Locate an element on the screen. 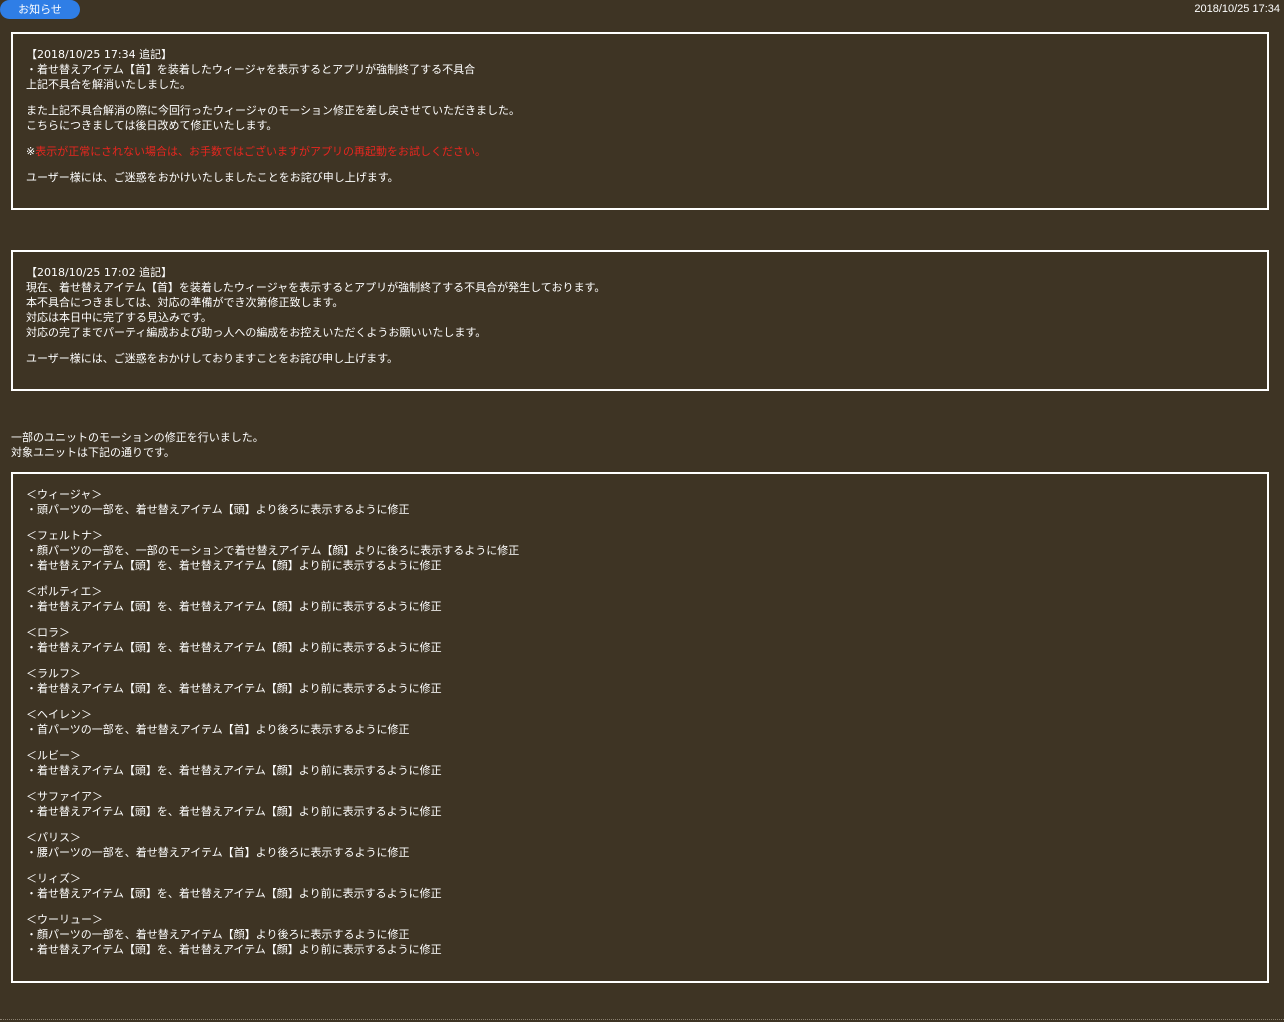 The width and height of the screenshot is (1284, 1022). notice-line: 上記不具合を解消いたしました。 is located at coordinates (108, 84).